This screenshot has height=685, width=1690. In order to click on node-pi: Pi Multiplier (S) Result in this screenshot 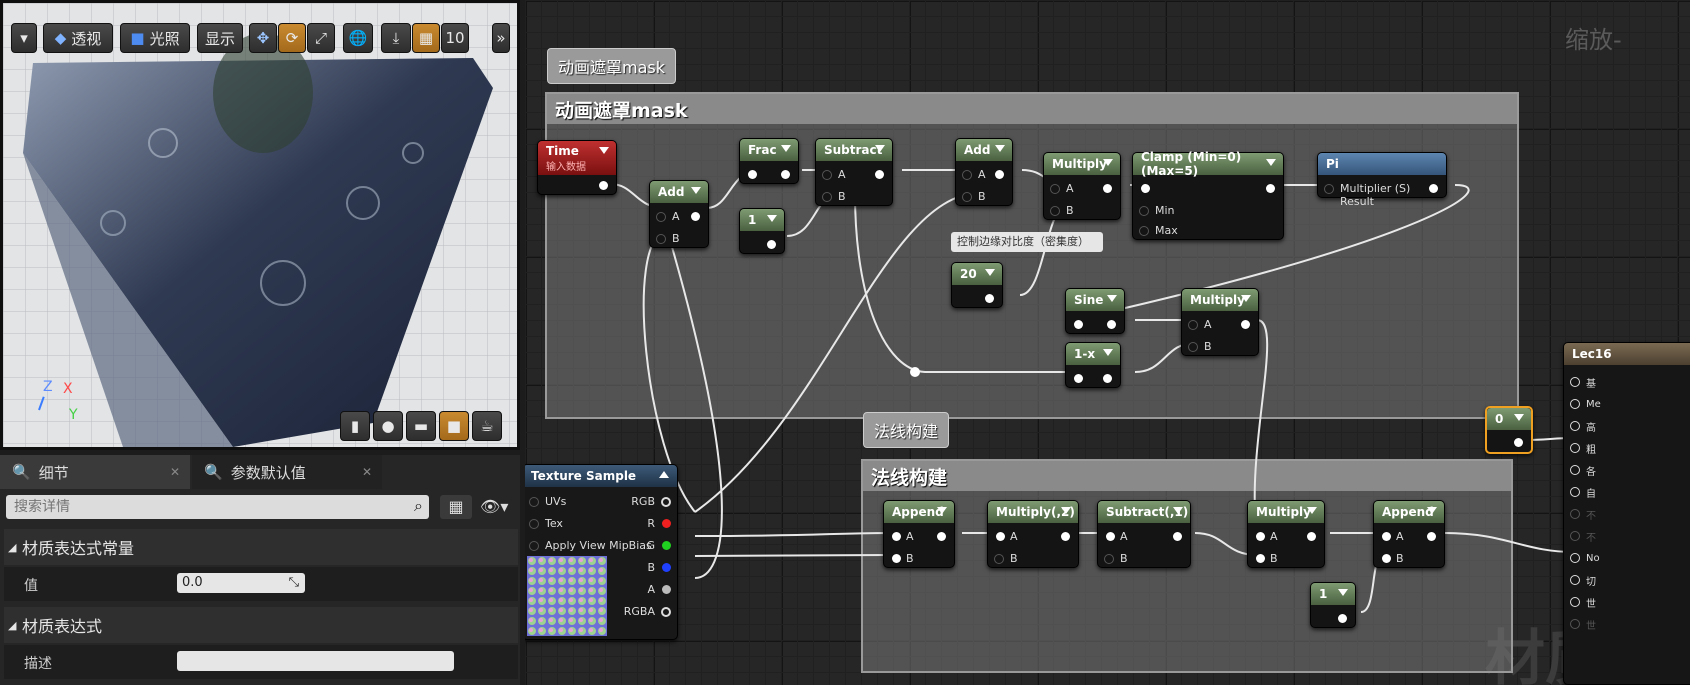, I will do `click(1382, 180)`.